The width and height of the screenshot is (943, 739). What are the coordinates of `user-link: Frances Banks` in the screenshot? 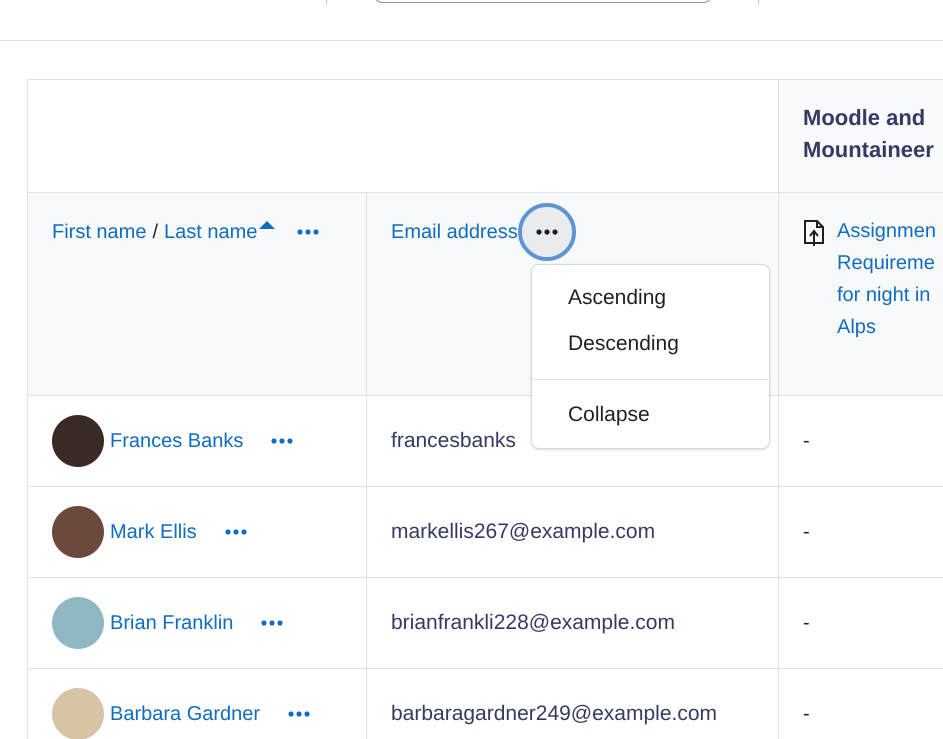 It's located at (177, 441).